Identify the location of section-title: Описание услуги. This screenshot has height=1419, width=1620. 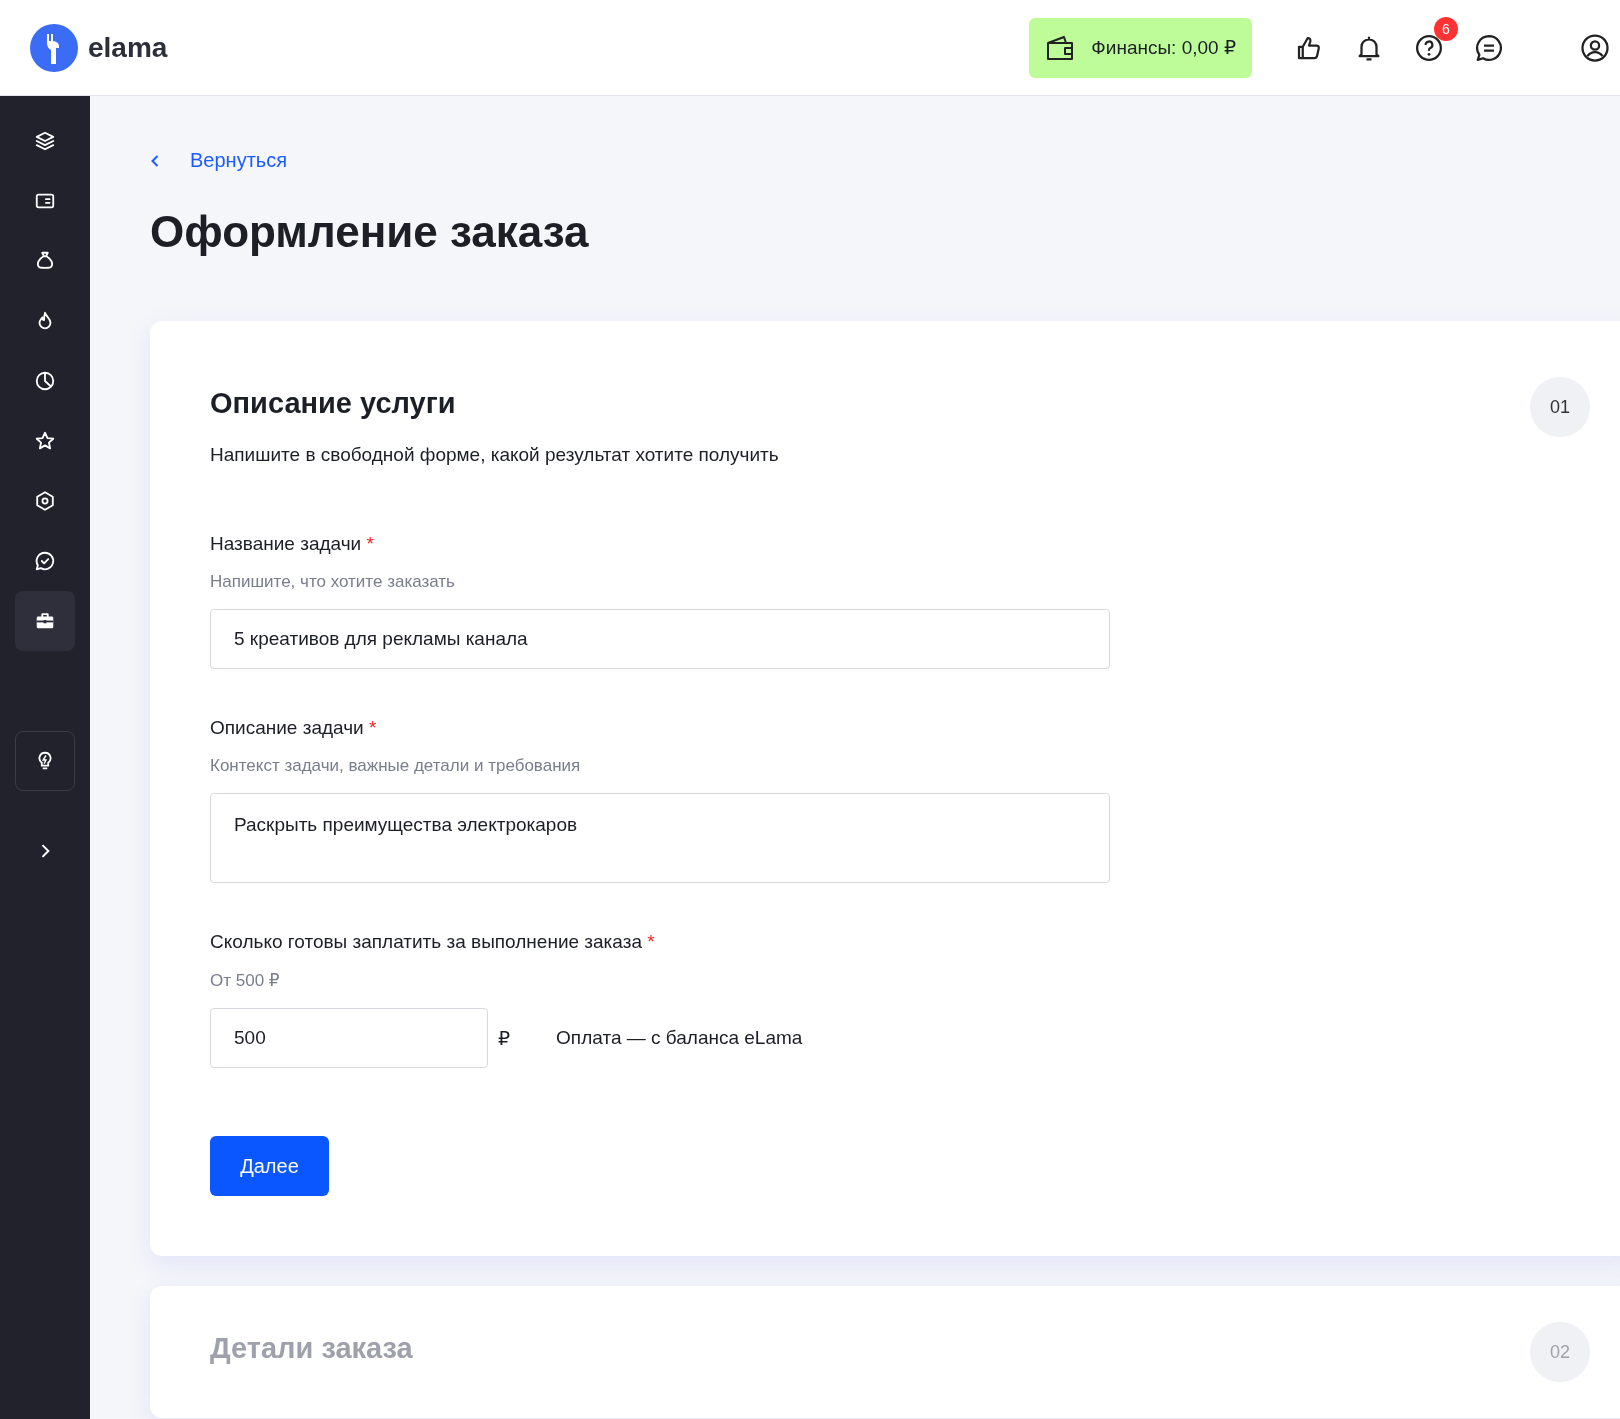
(333, 403).